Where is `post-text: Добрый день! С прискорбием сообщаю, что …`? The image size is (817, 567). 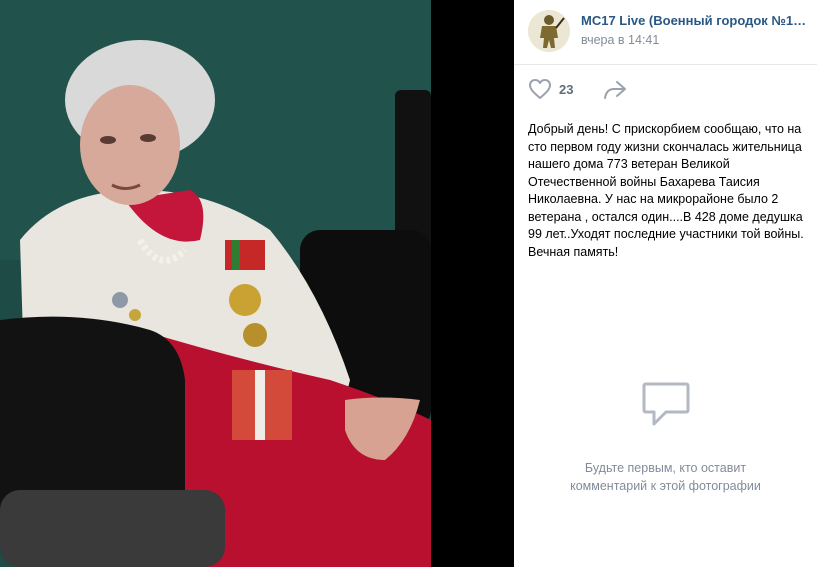
post-text: Добрый день! С прискорбием сообщаю, что … is located at coordinates (666, 190).